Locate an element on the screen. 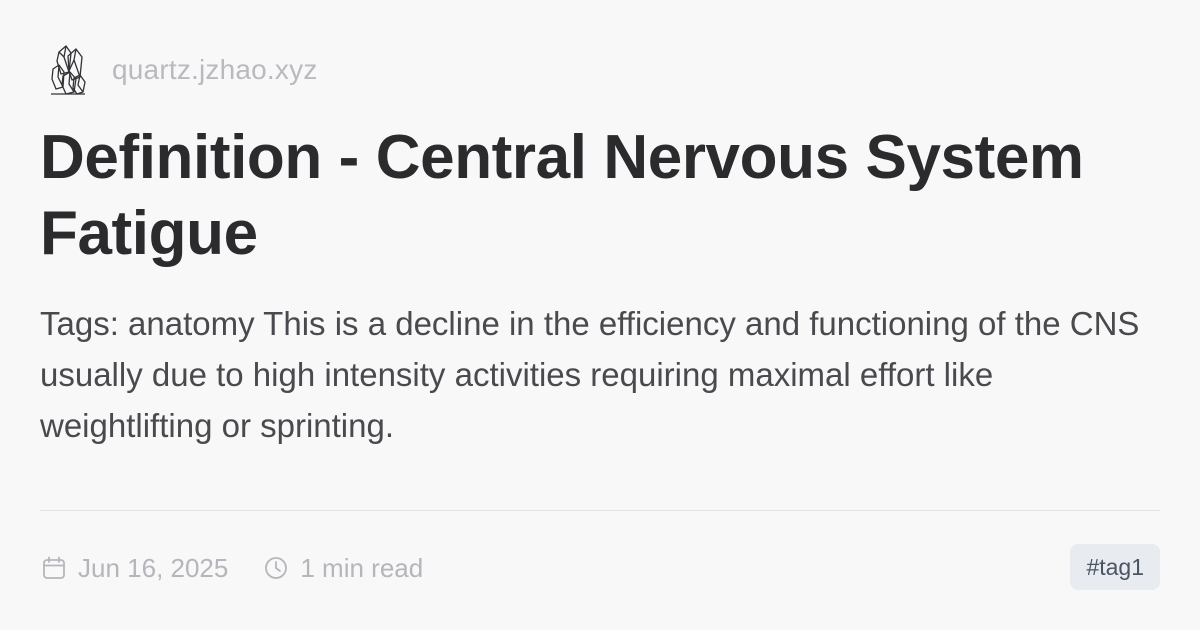 The width and height of the screenshot is (1200, 630). article-meta: Jun 16, 2025 1 min read is located at coordinates (231, 568).